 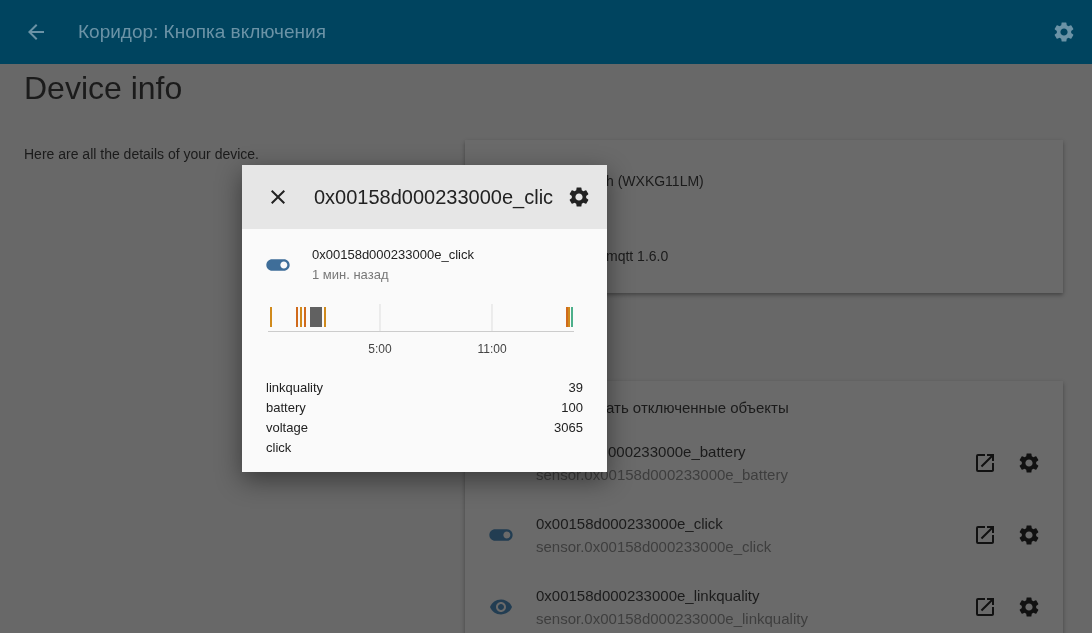 I want to click on entity-name: 0x00158d000233000e_linkquality, so click(x=648, y=595).